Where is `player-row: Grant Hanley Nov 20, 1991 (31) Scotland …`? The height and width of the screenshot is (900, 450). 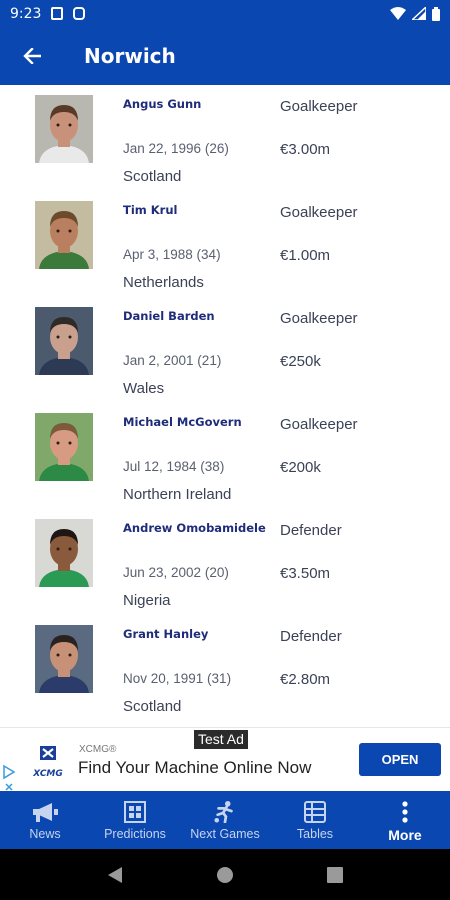
player-row: Grant Hanley Nov 20, 1991 (31) Scotland … is located at coordinates (225, 668).